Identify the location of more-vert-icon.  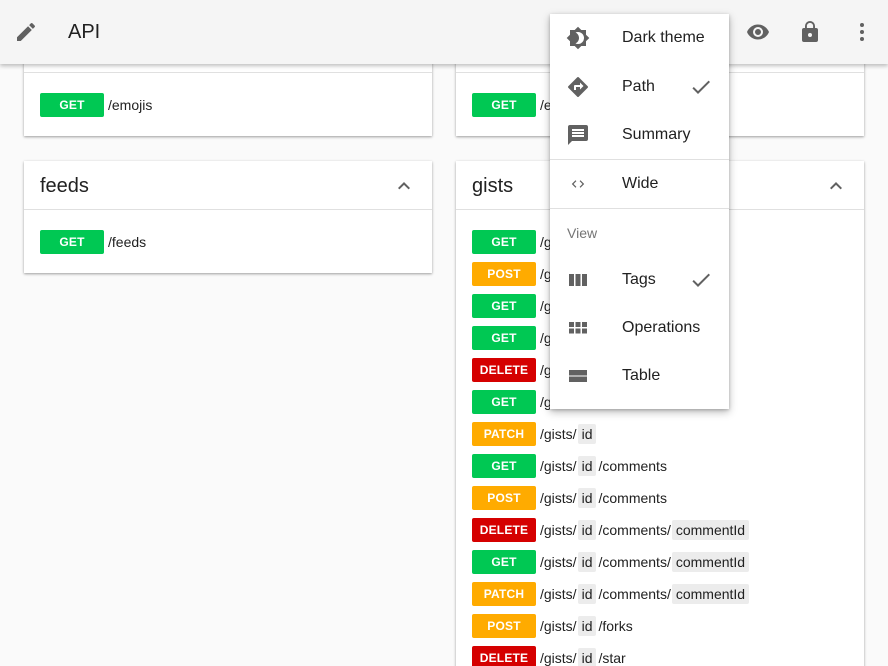
(862, 32).